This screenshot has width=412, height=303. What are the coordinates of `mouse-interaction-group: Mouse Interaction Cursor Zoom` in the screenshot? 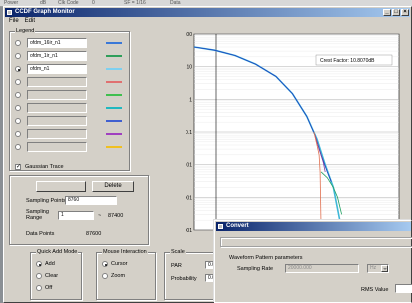 It's located at (126, 274).